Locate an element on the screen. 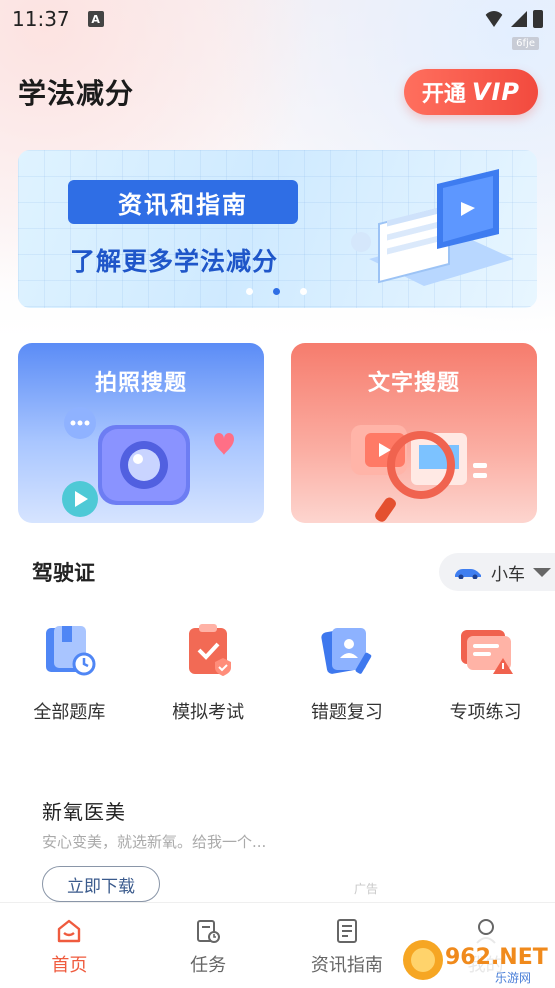 The width and height of the screenshot is (555, 988). feature-mistakes-review: 错题复习 is located at coordinates (347, 673).